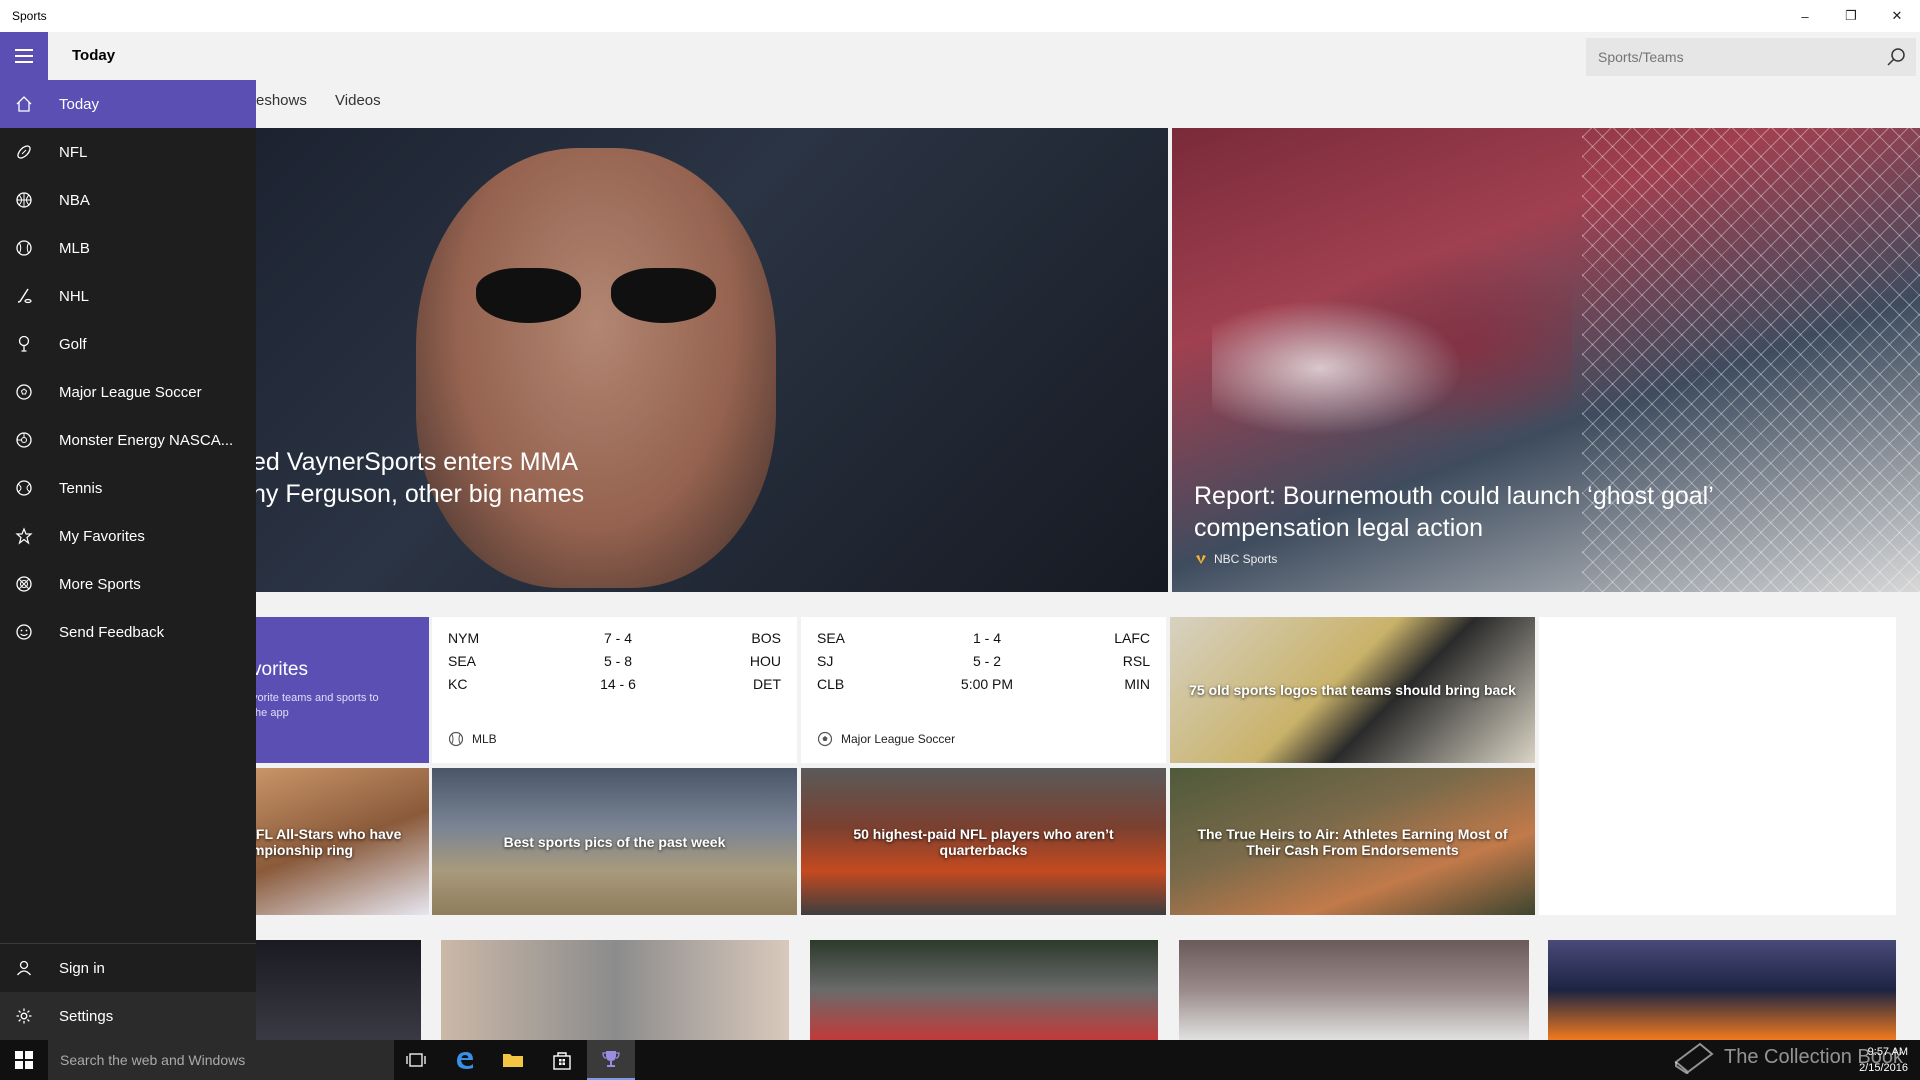 The height and width of the screenshot is (1080, 1920). I want to click on edge-taskbar-button, so click(465, 1060).